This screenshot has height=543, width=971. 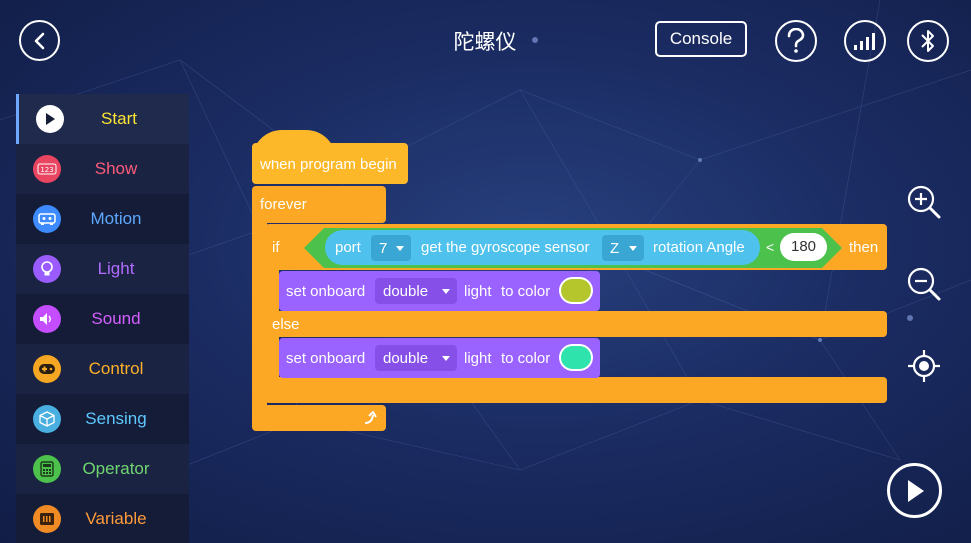 I want to click on then-label: then, so click(x=864, y=247).